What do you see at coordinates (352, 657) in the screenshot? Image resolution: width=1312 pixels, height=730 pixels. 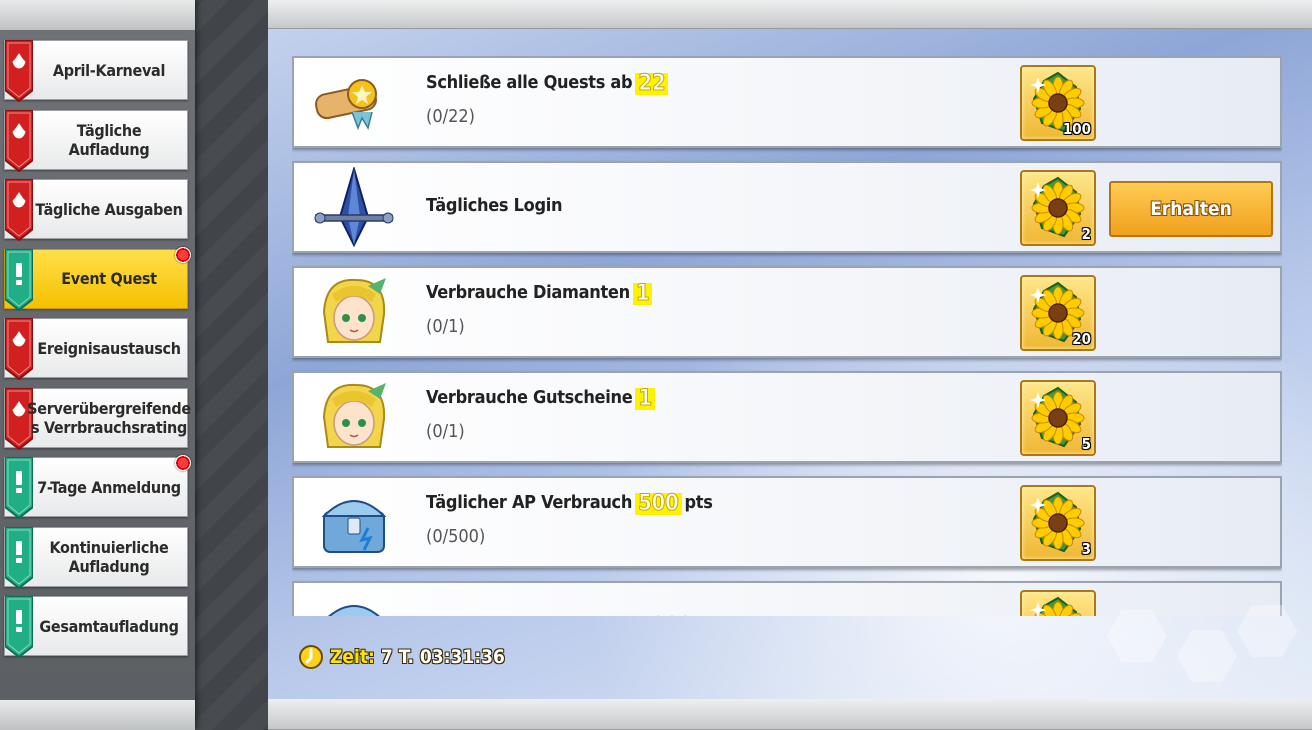 I see `timer-label: Zeit:` at bounding box center [352, 657].